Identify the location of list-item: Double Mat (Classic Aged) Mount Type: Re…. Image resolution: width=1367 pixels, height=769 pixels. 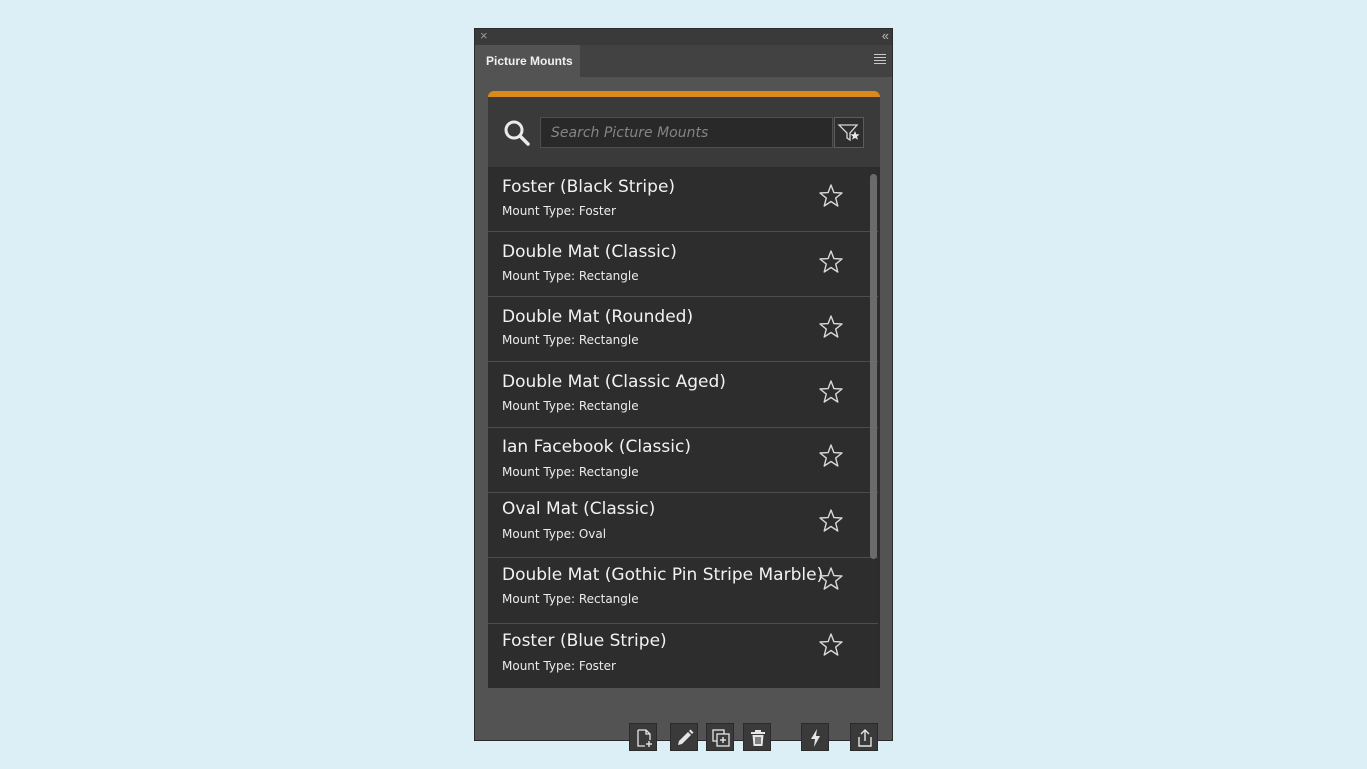
(683, 395).